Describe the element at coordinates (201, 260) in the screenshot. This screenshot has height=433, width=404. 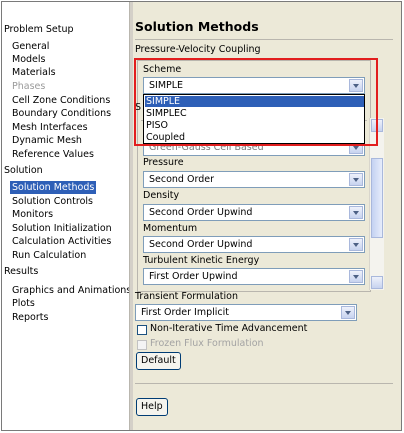
I see `tke-label: Turbulent Kinetic Energy` at that location.